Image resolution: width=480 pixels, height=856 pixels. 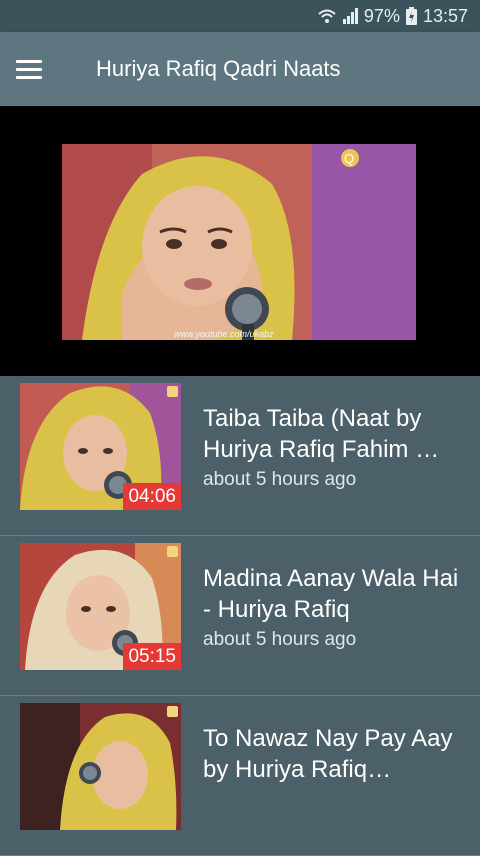 I want to click on battery-icon, so click(x=411, y=16).